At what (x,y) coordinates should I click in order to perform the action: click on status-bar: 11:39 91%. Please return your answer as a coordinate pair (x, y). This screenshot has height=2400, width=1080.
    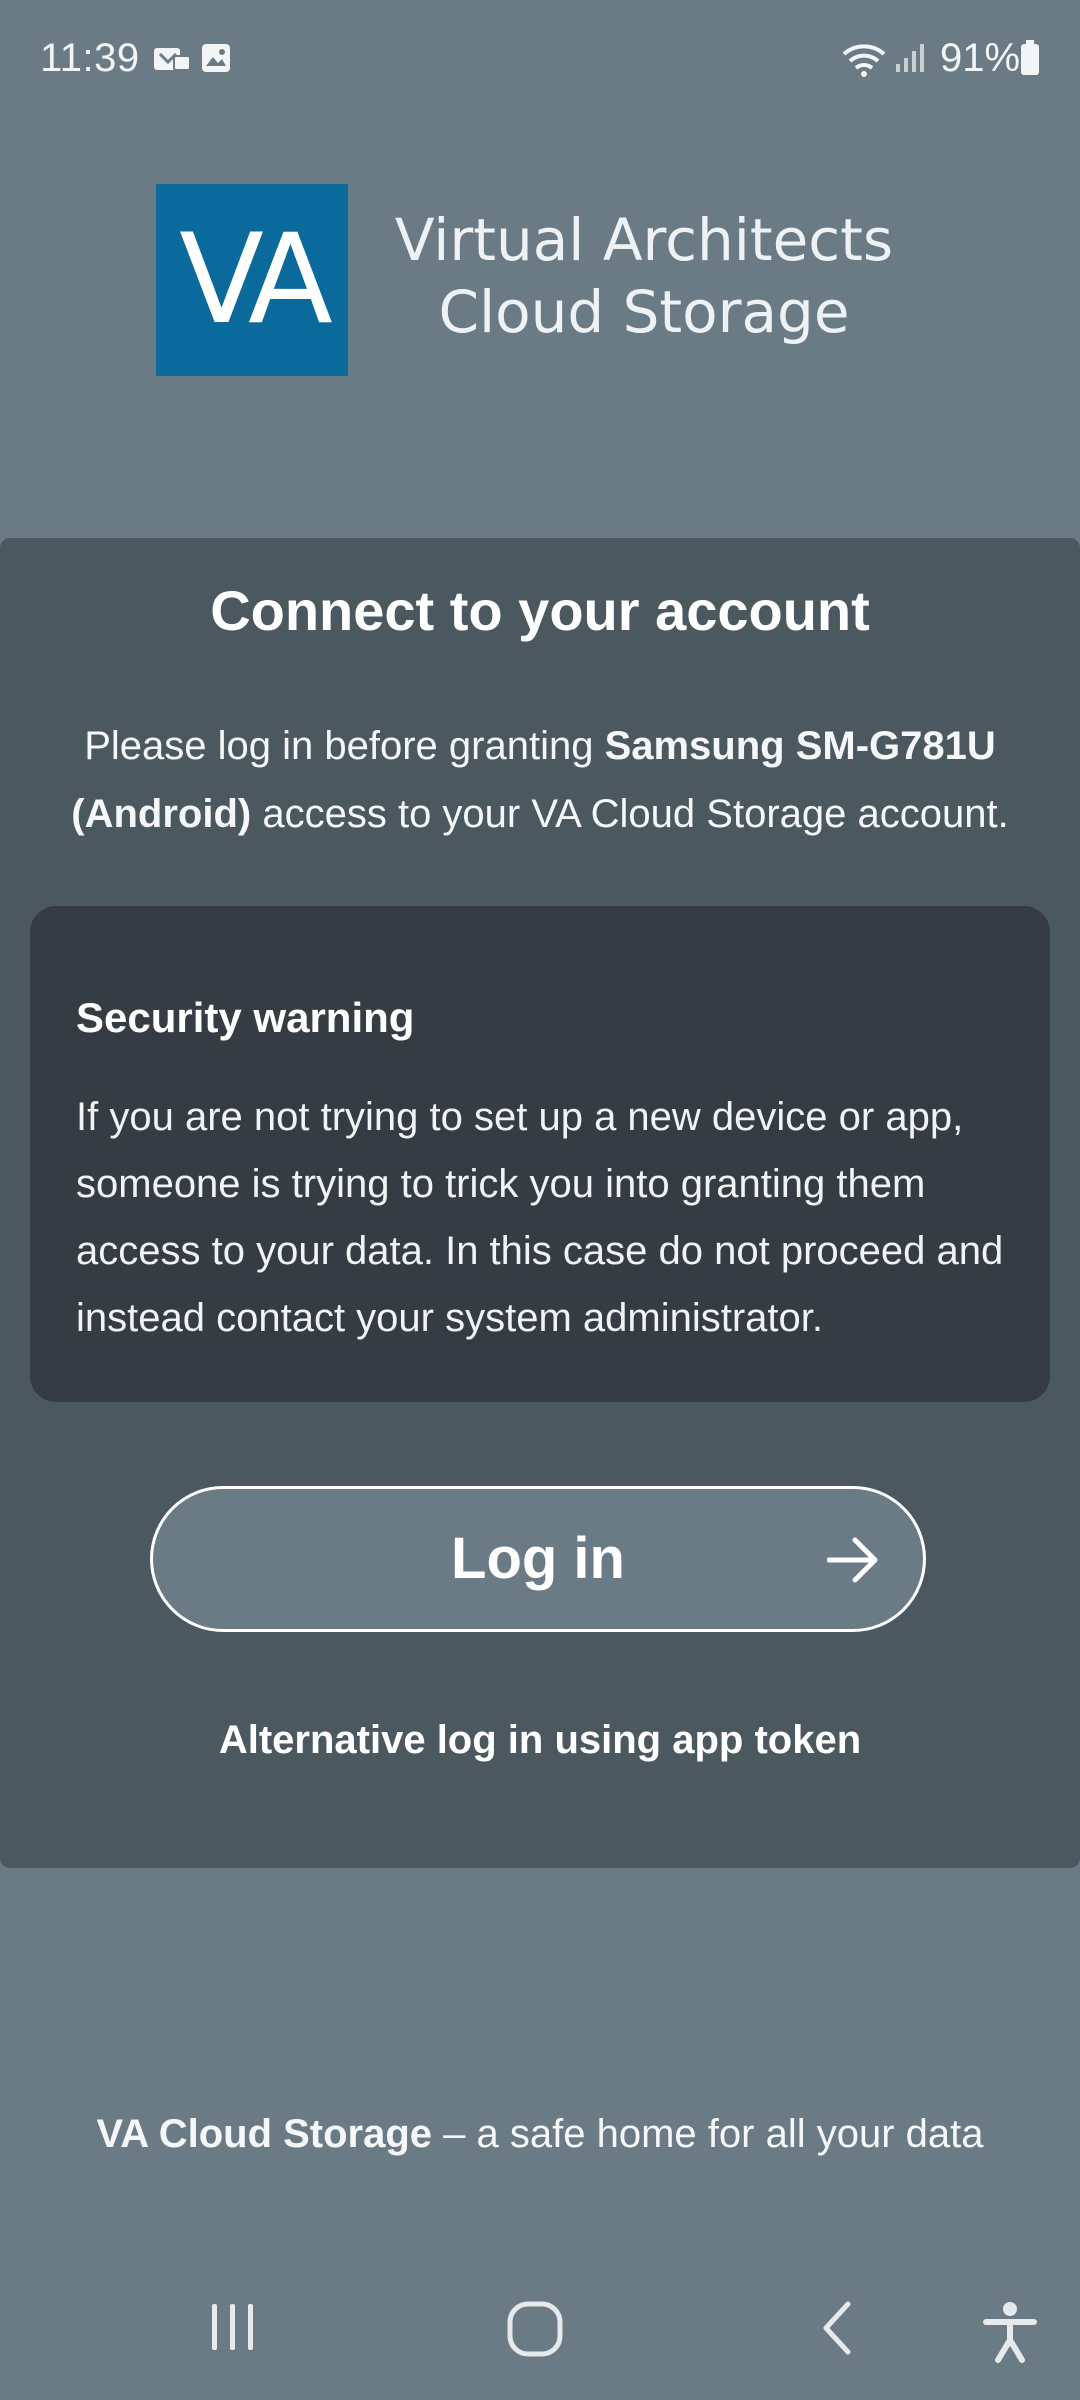
    Looking at the image, I should click on (540, 60).